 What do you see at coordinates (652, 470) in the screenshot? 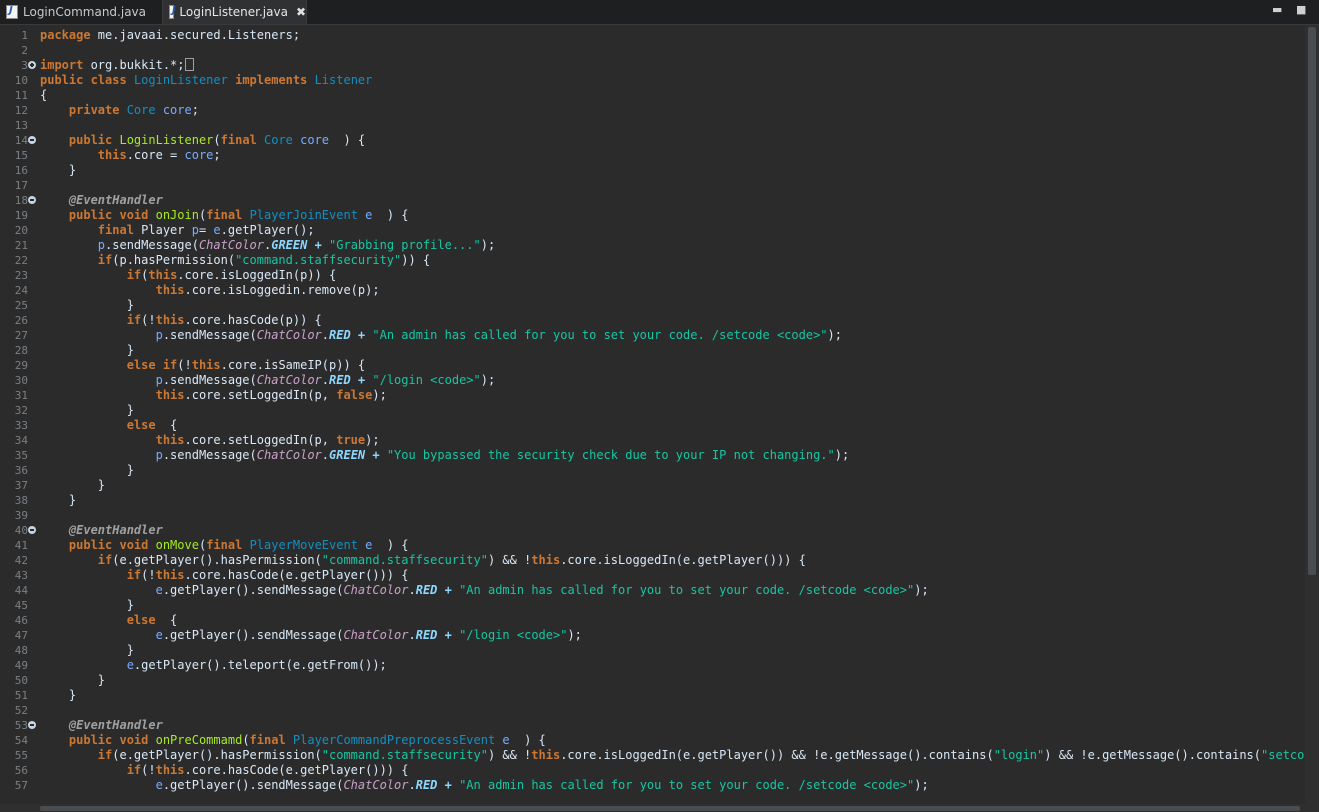
I see `code-line: 36 }` at bounding box center [652, 470].